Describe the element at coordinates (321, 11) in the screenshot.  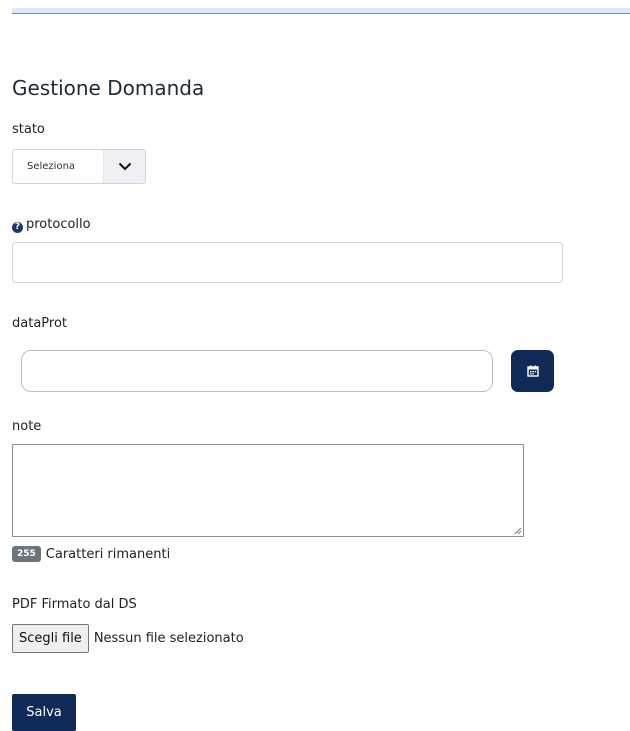
I see `header-divider` at that location.